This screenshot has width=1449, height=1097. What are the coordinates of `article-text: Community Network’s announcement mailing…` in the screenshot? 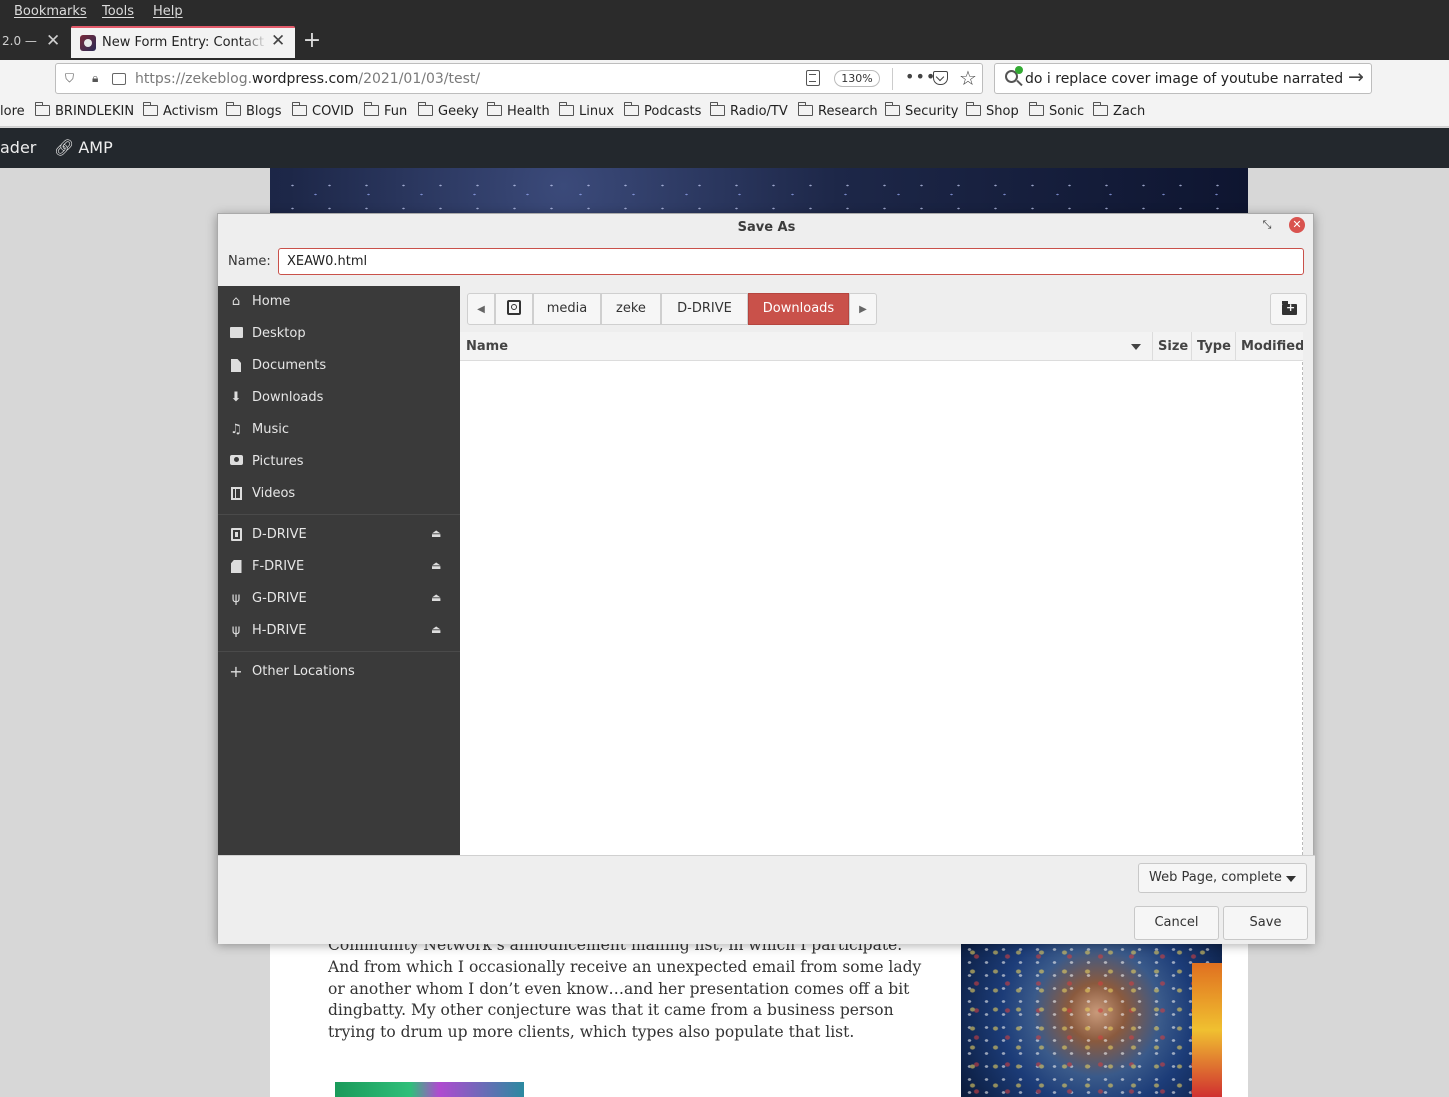 It's located at (625, 989).